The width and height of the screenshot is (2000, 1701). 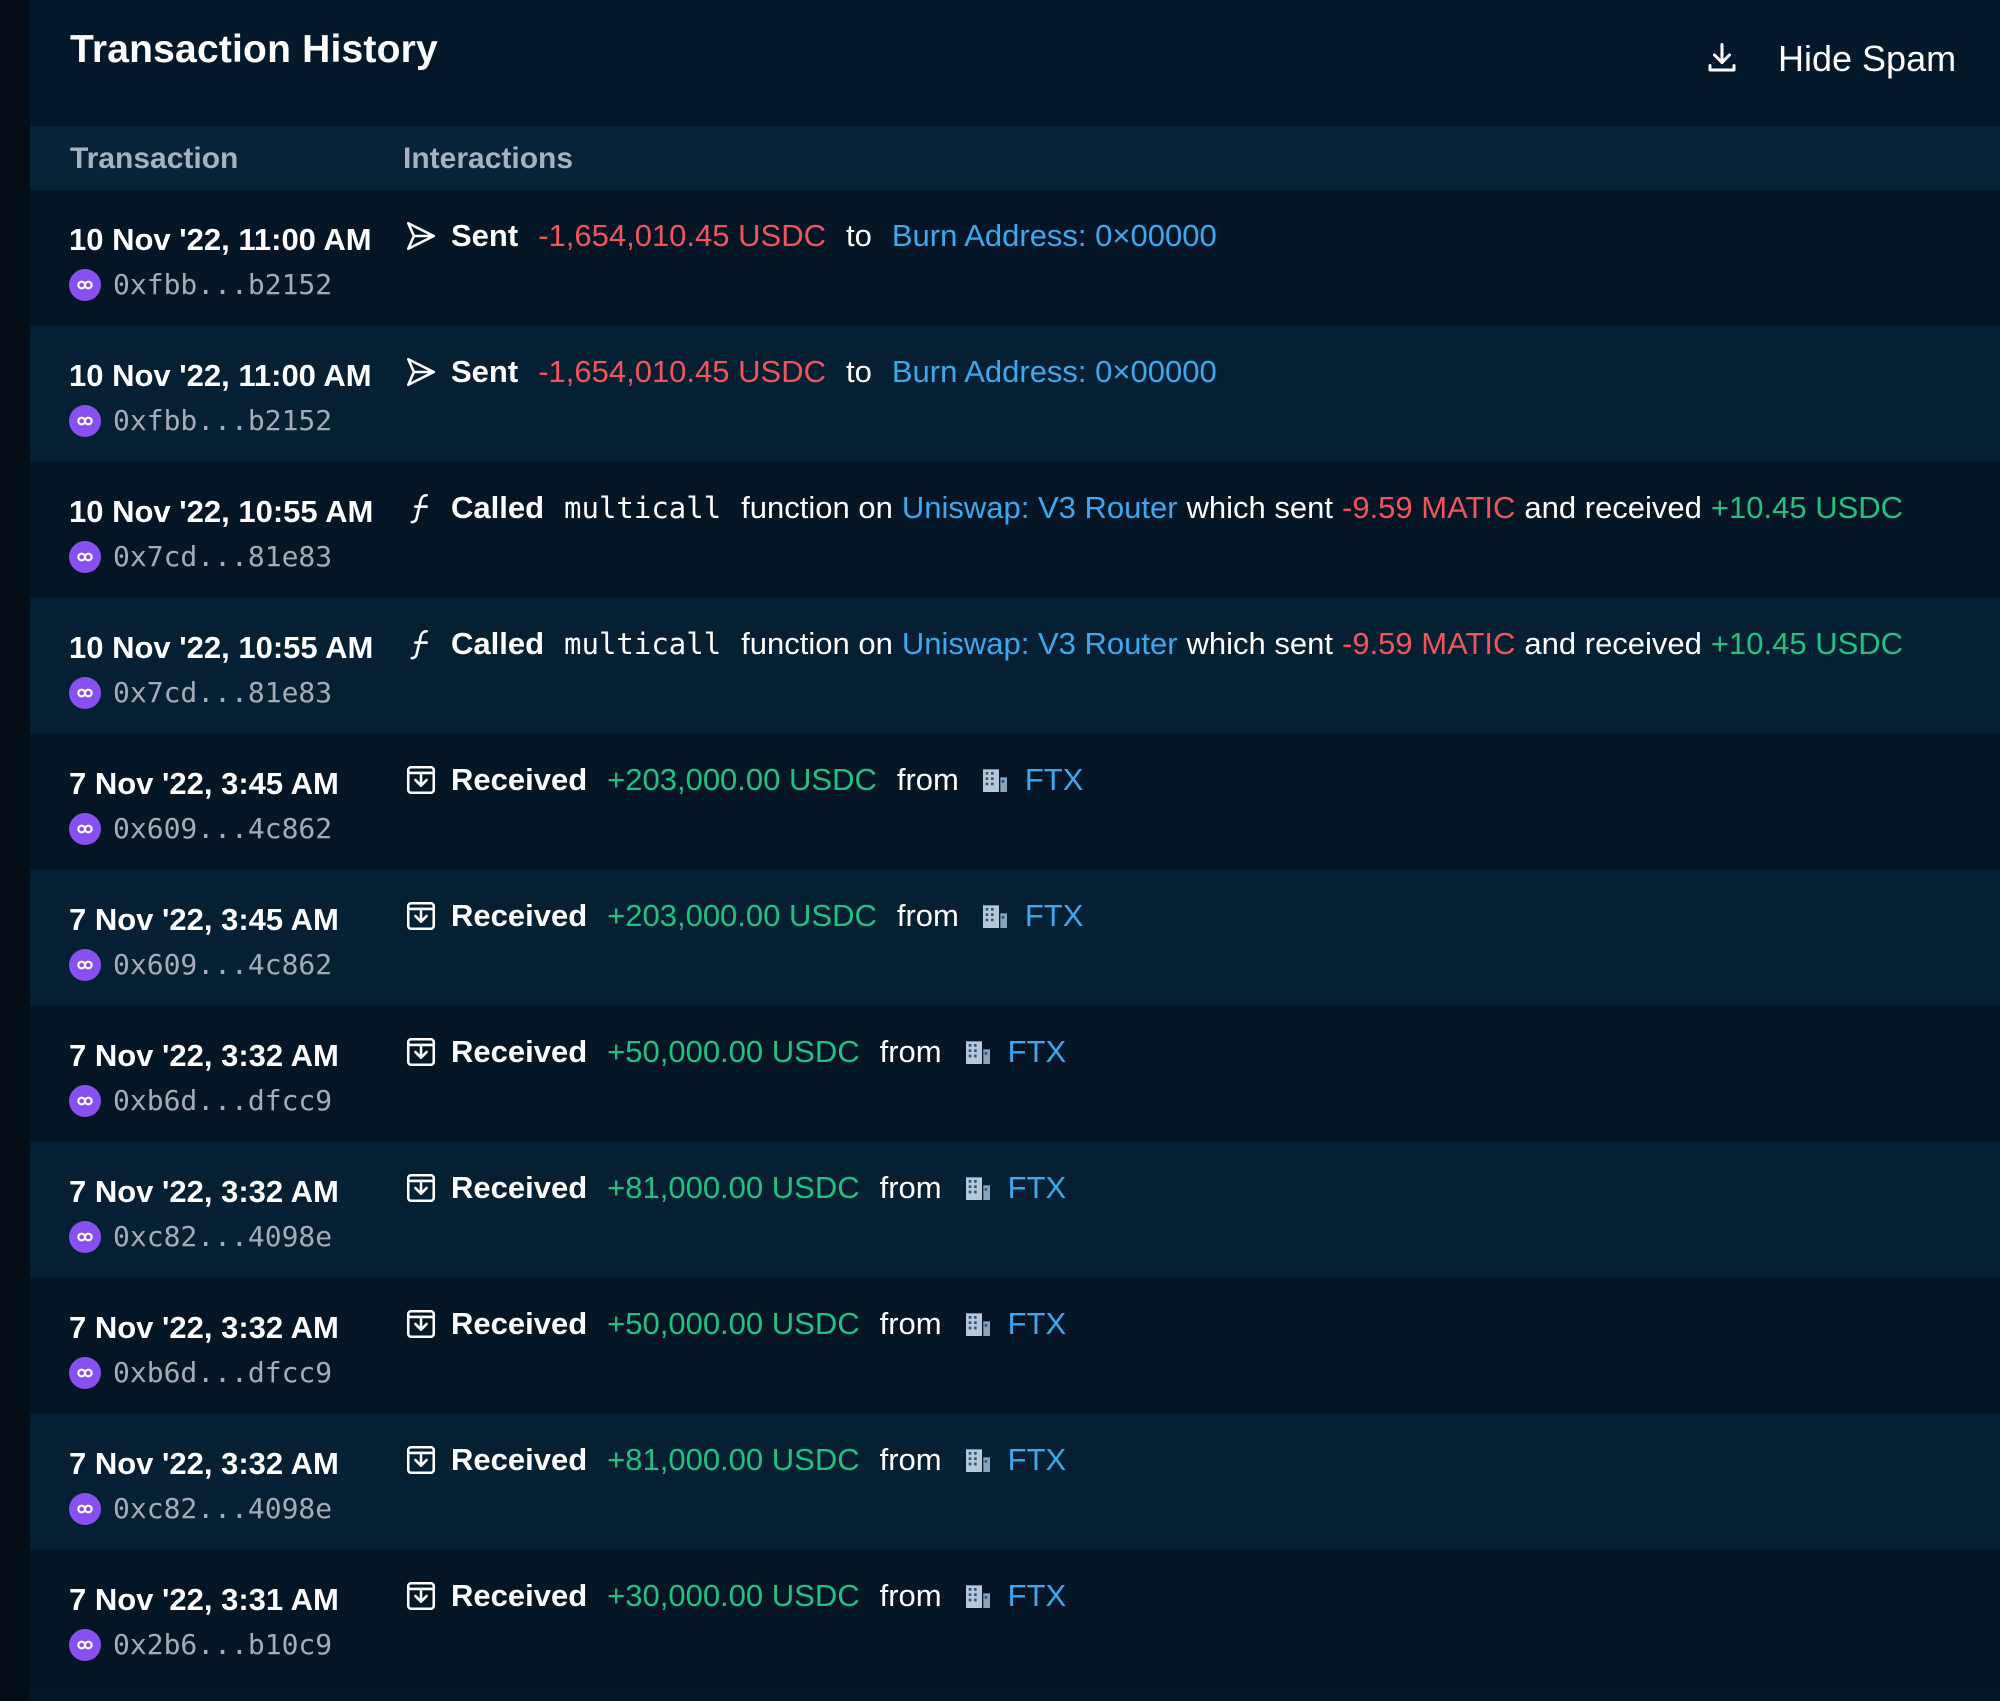 I want to click on transaction-date: 10 Nov '22, 10:55 AM, so click(x=221, y=511).